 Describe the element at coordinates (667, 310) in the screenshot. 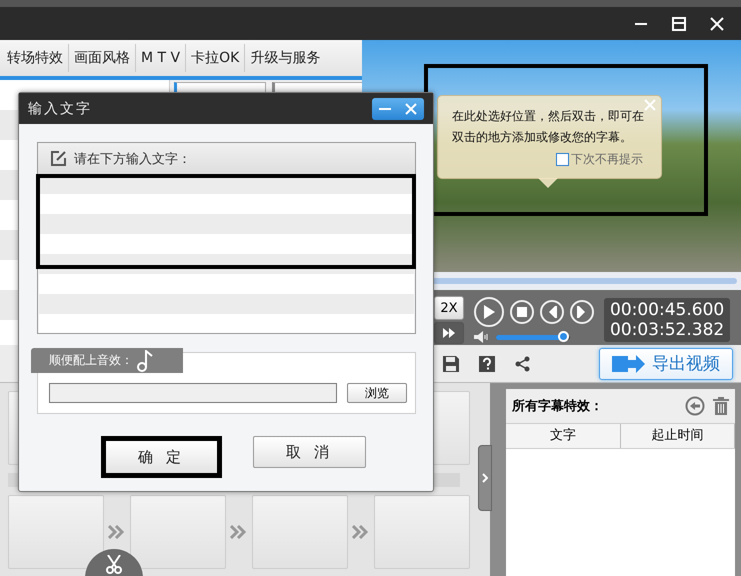

I see `current-time: 00:00:45.600` at that location.